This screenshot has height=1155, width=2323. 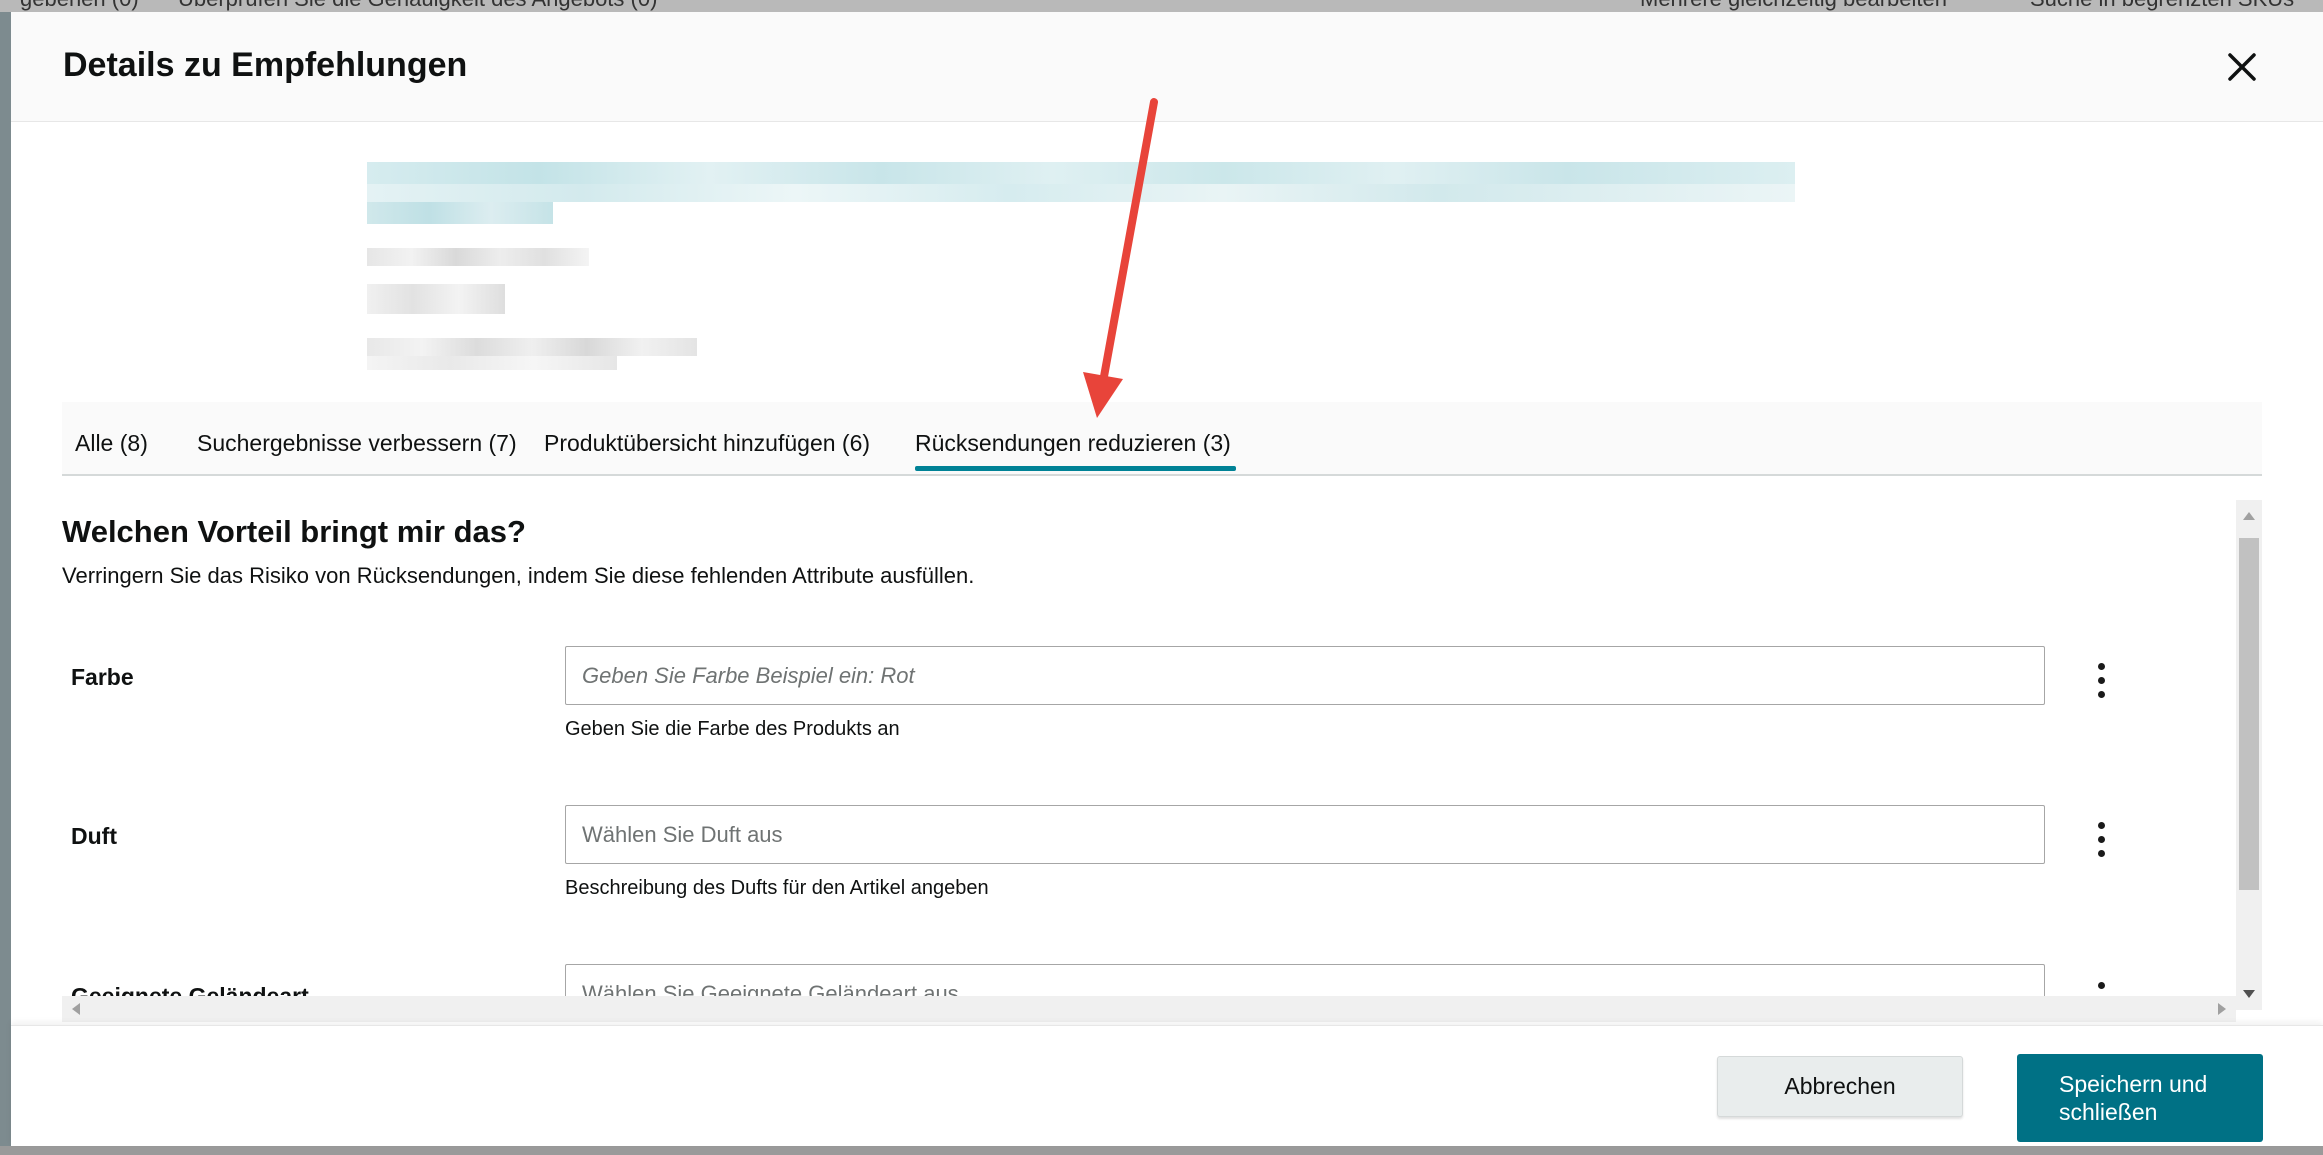 What do you see at coordinates (2249, 714) in the screenshot?
I see `vertical-scroll-thumb` at bounding box center [2249, 714].